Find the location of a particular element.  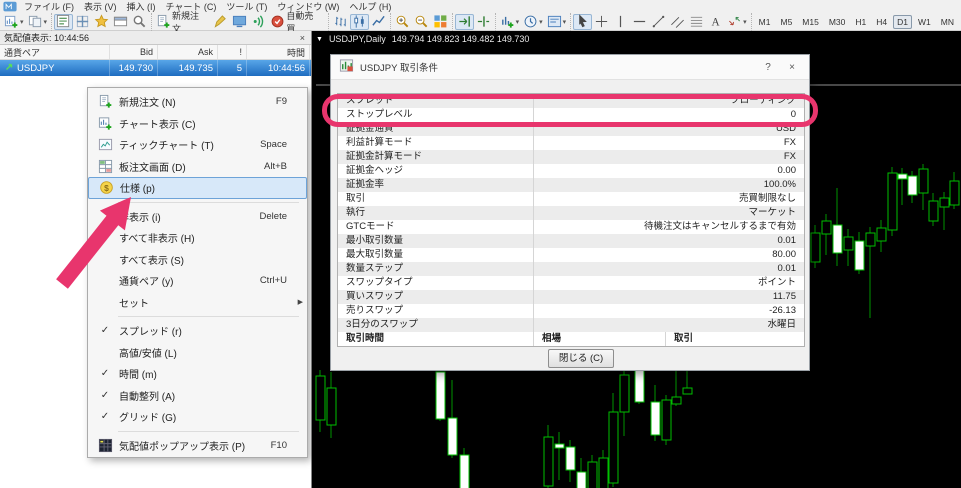

community-button is located at coordinates (239, 22).